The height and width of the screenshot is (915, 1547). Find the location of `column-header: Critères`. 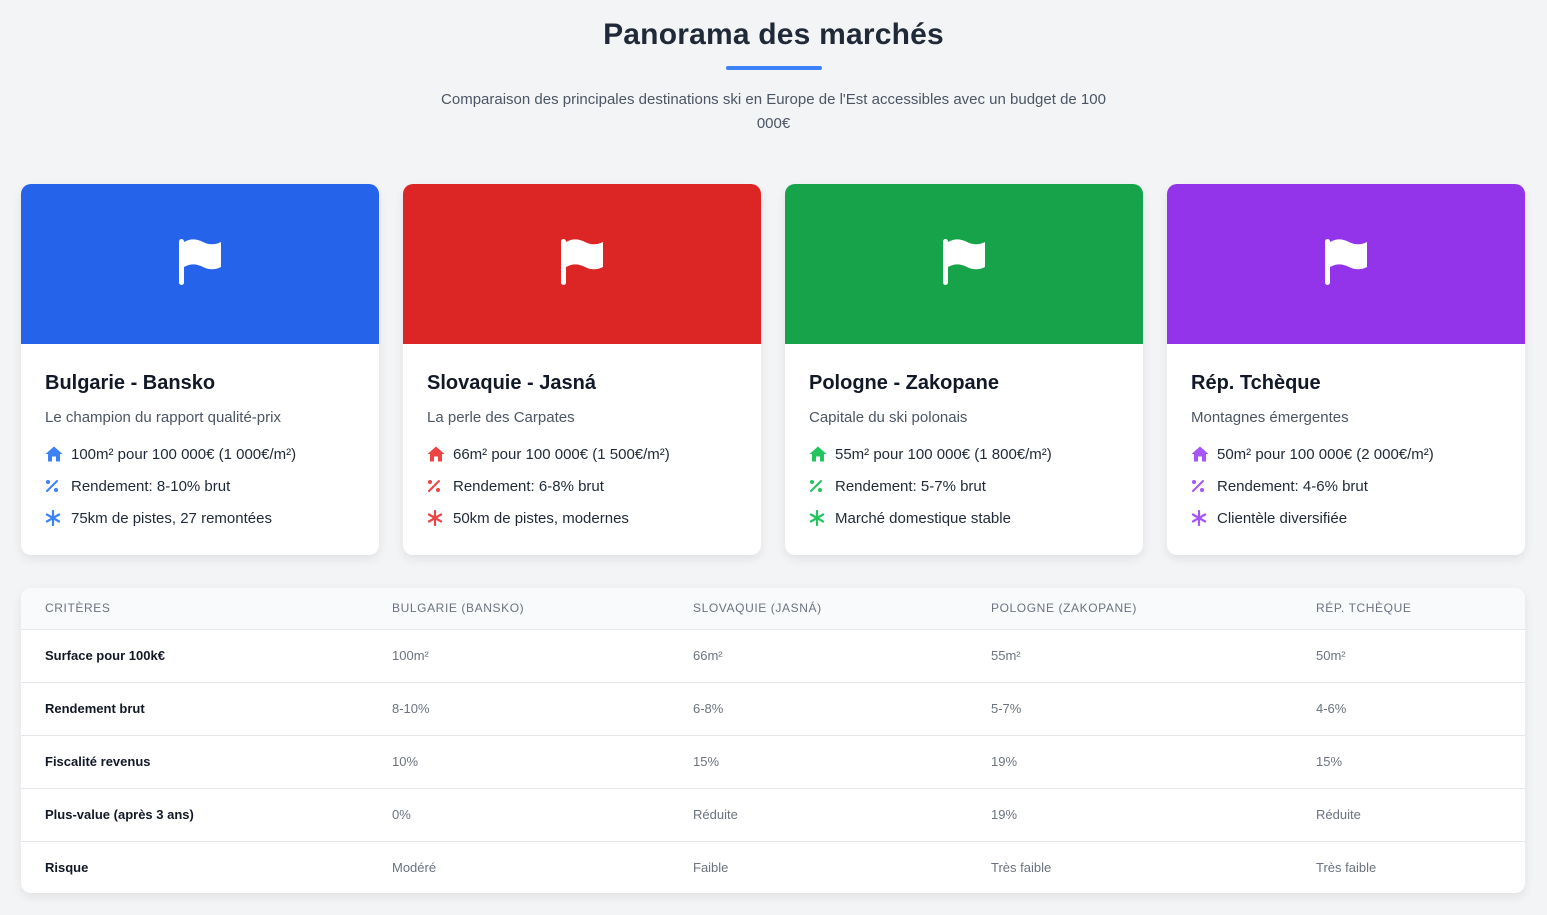

column-header: Critères is located at coordinates (78, 608).